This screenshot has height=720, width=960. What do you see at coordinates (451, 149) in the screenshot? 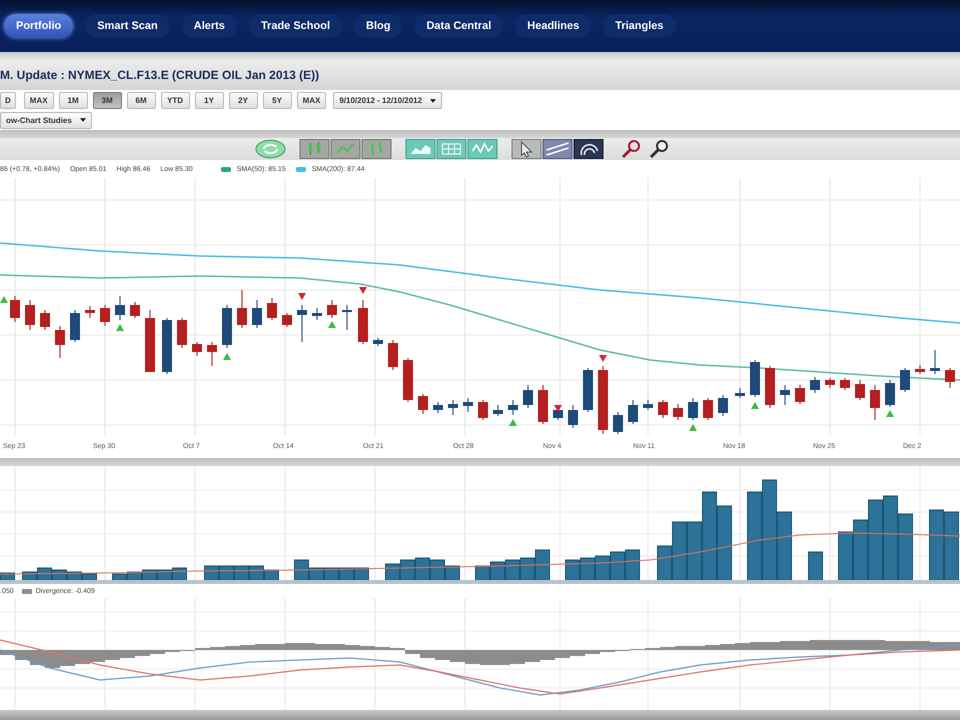
I see `grid-chart-icon` at bounding box center [451, 149].